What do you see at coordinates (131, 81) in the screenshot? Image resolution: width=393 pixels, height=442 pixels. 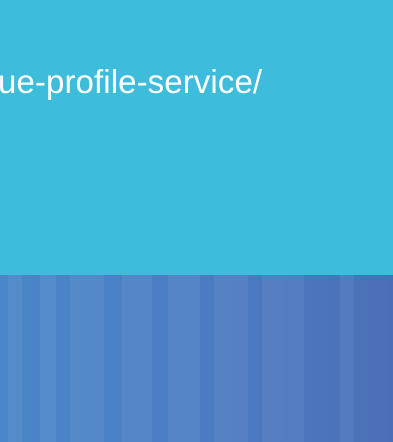 I see `url-path-text: ue-profile-service/` at bounding box center [131, 81].